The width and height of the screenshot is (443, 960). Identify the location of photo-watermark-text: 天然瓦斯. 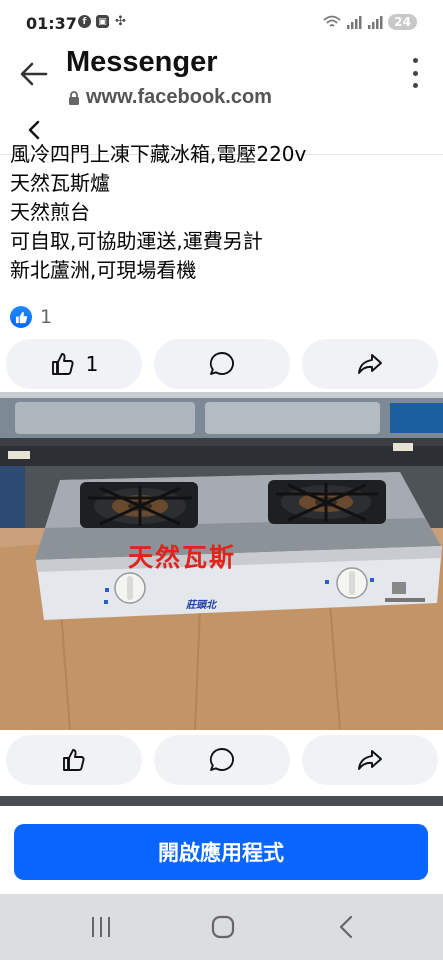
(182, 557).